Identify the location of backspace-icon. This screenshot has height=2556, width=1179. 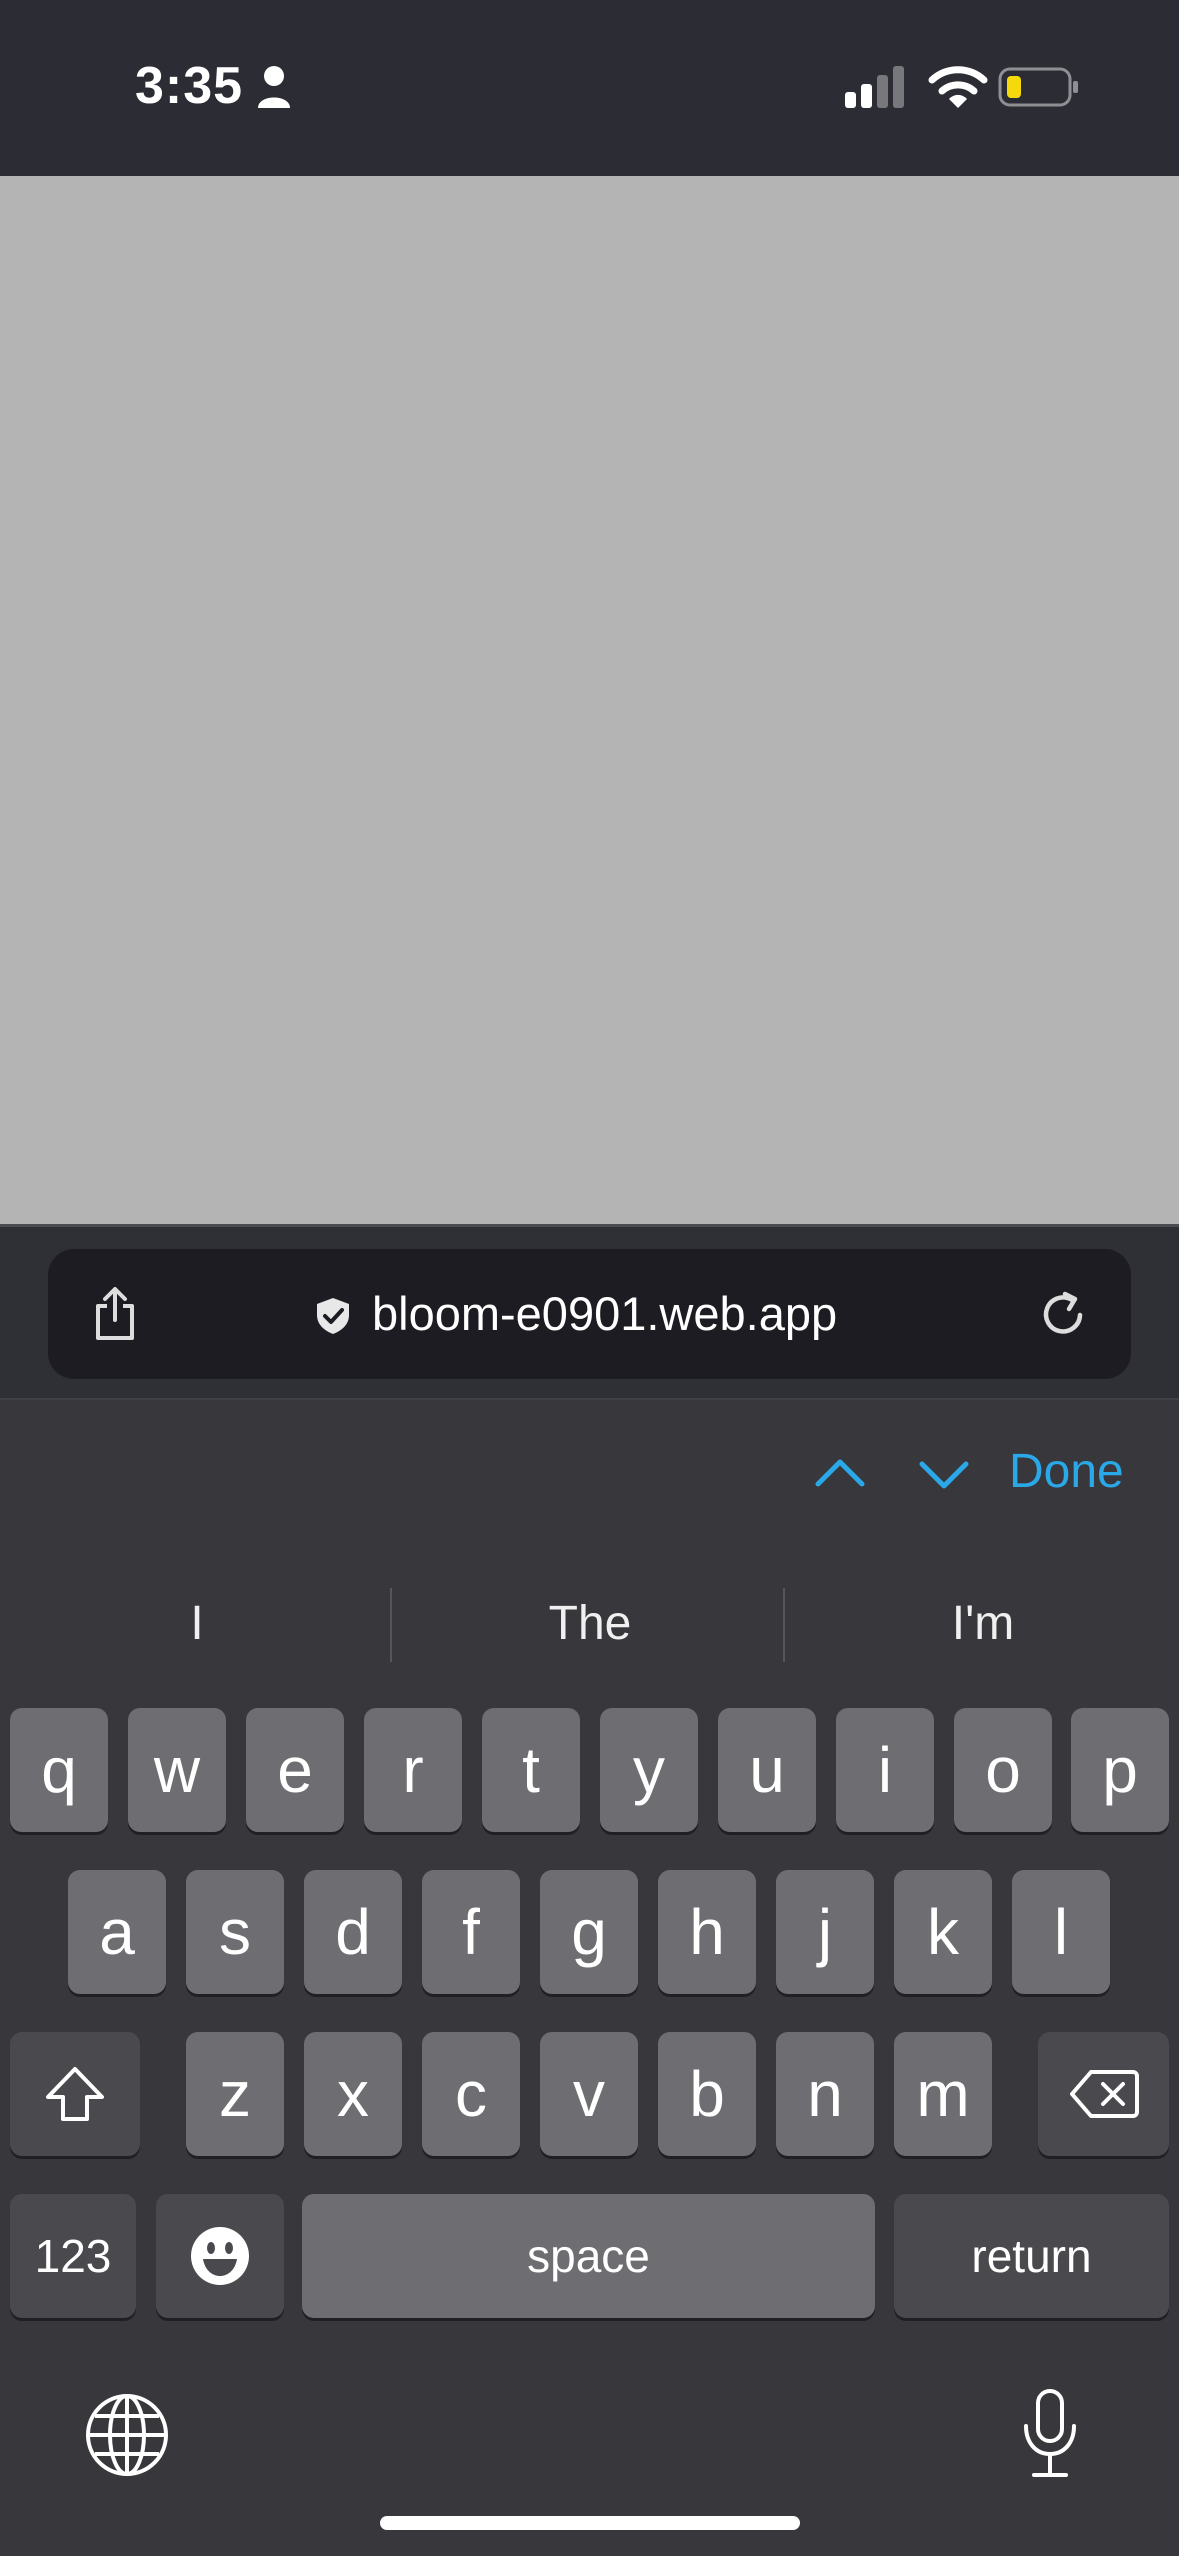
(1104, 2094).